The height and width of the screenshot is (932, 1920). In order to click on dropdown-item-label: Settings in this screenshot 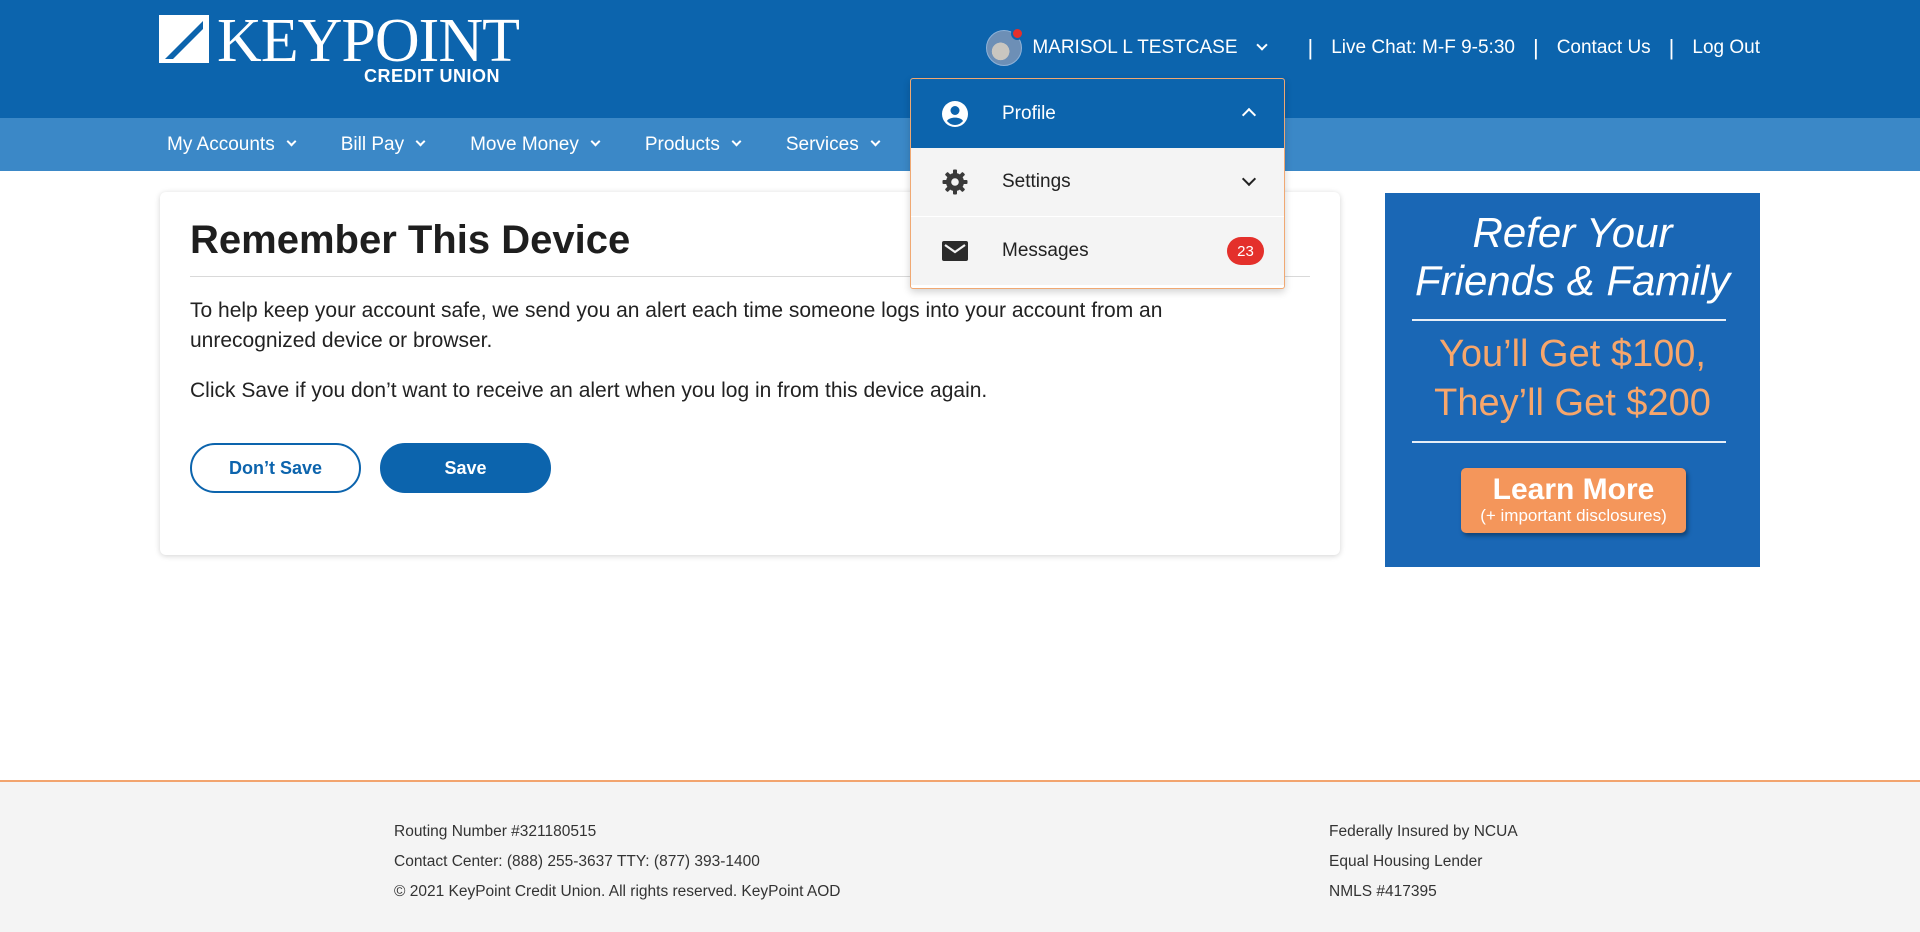, I will do `click(1036, 181)`.